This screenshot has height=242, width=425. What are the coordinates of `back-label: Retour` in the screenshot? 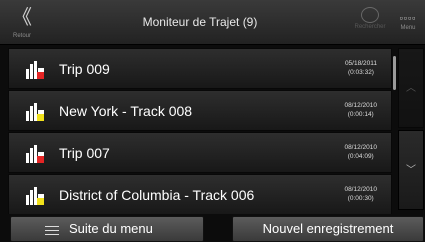 It's located at (21, 36).